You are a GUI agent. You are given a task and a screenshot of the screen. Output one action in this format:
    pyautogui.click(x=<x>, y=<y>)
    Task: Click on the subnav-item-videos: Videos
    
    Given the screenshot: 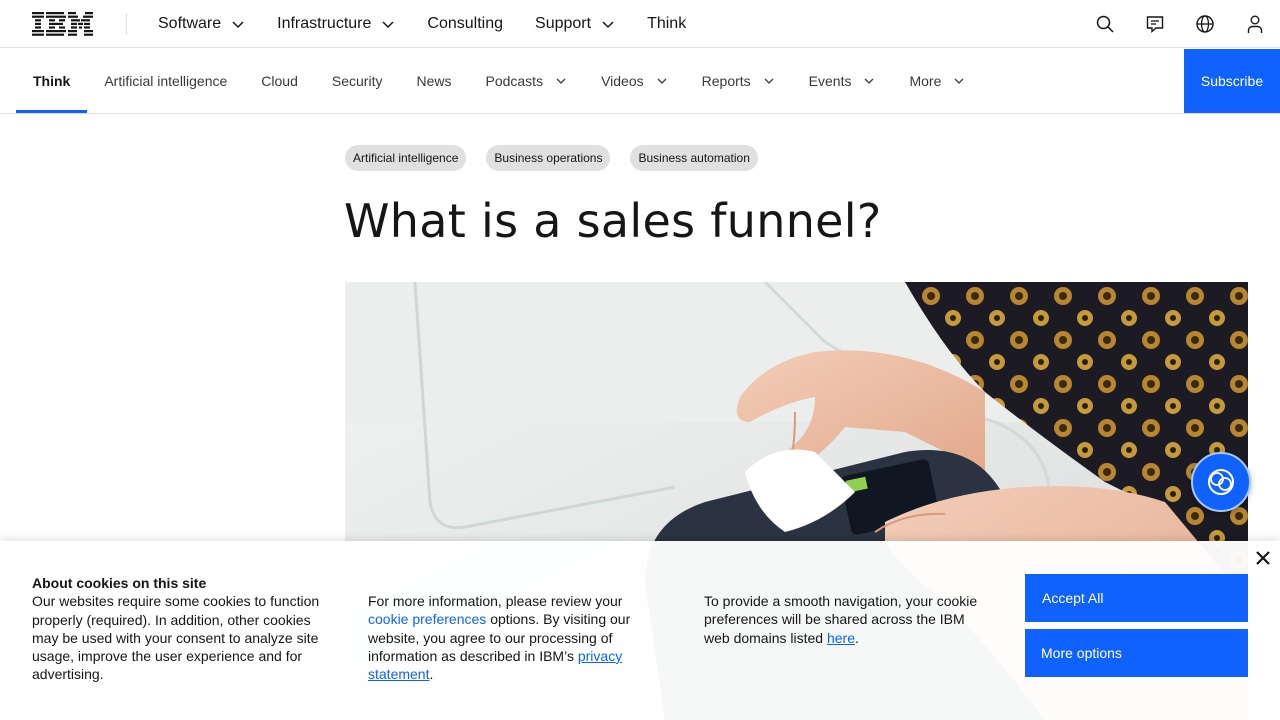 What is the action you would take?
    pyautogui.click(x=634, y=81)
    